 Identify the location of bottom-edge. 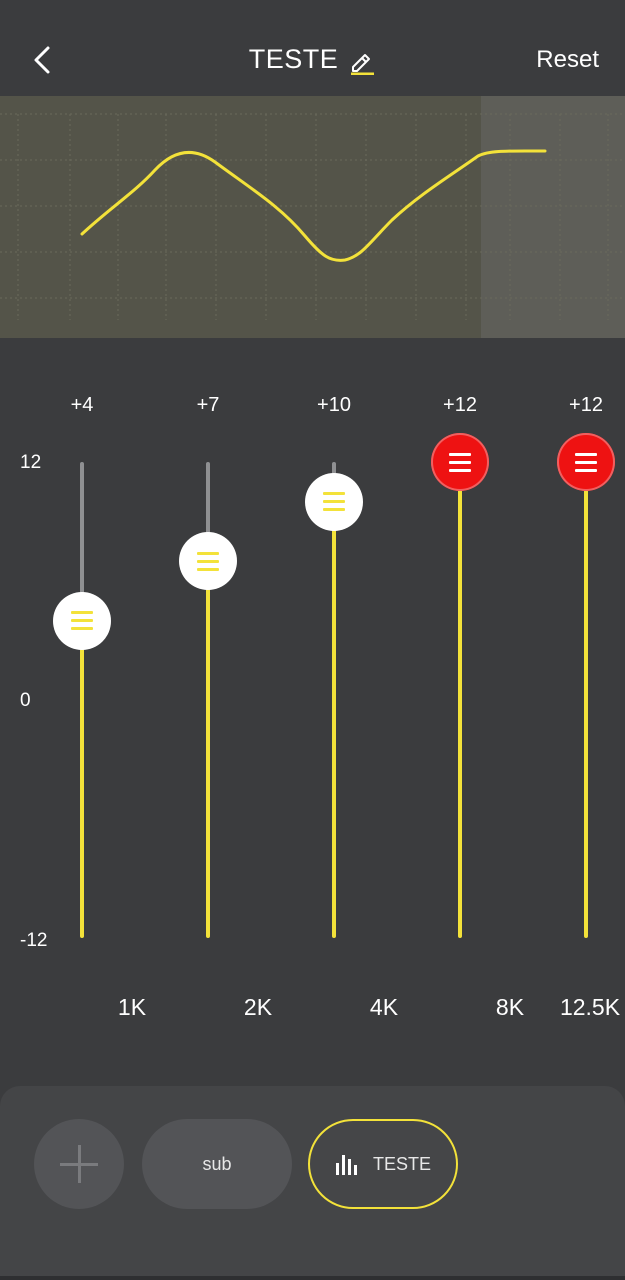
(312, 1278).